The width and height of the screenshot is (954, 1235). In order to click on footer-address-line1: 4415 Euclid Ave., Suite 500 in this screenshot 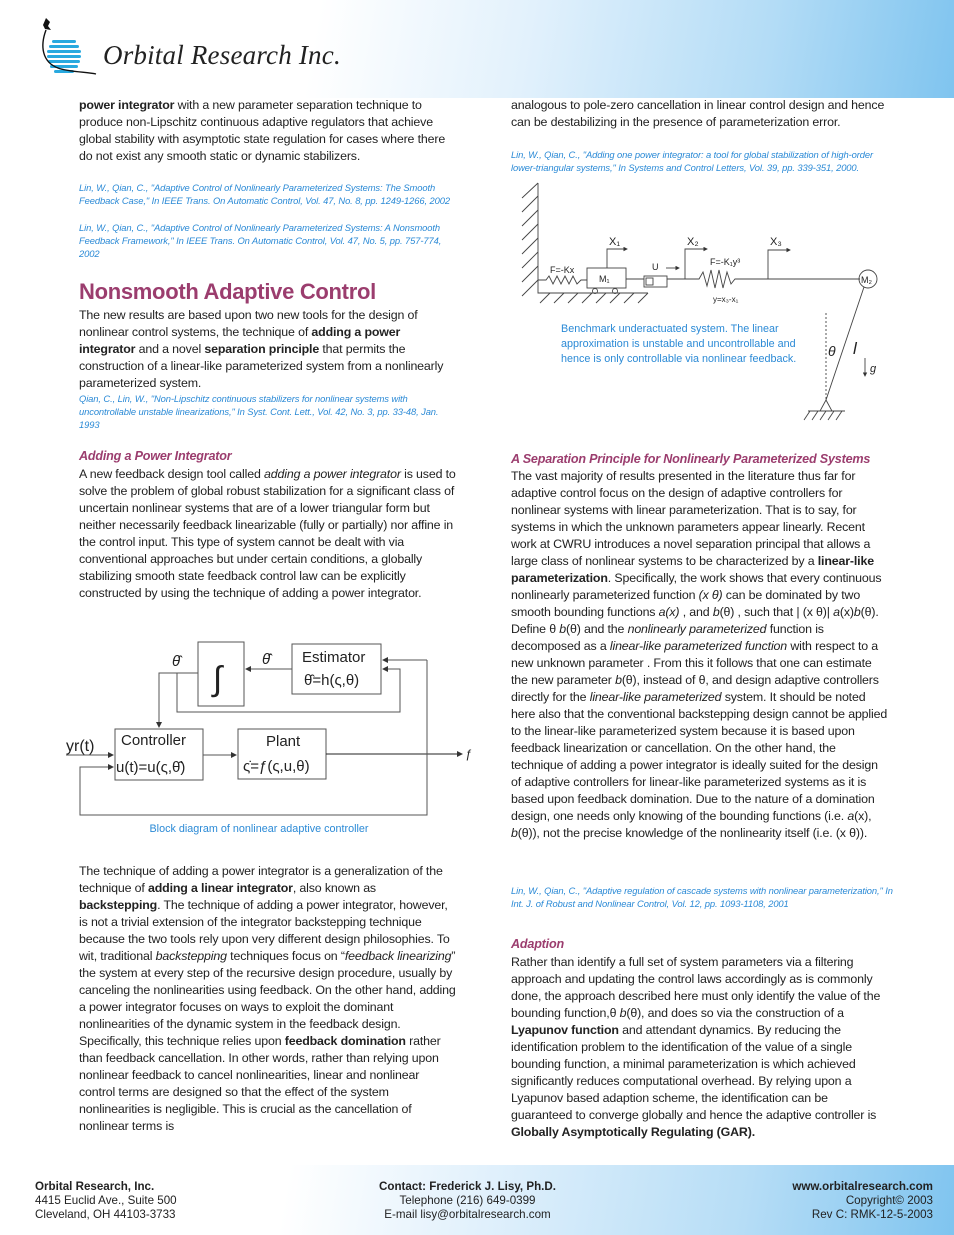, I will do `click(106, 1200)`.